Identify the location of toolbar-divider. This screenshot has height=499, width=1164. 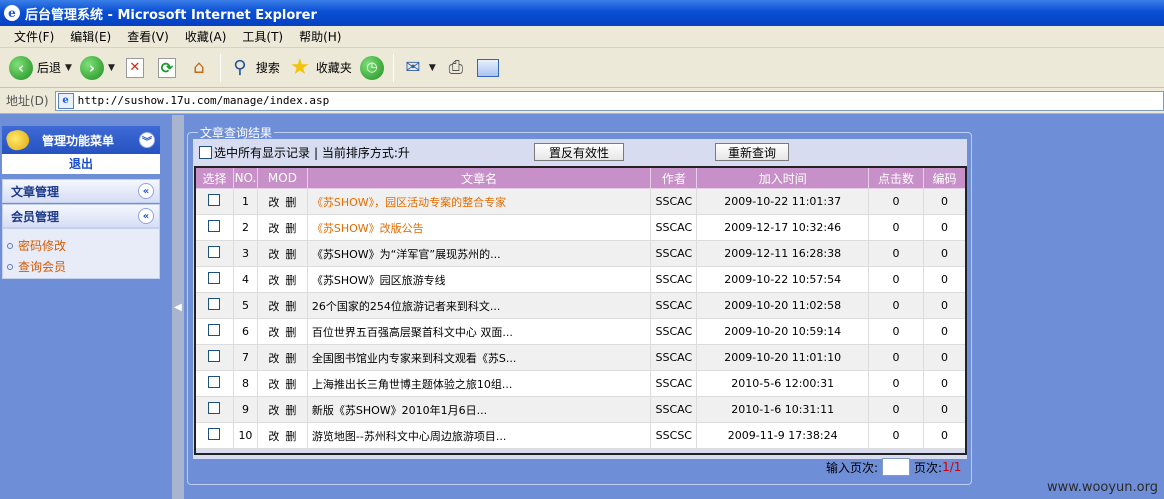
(393, 67).